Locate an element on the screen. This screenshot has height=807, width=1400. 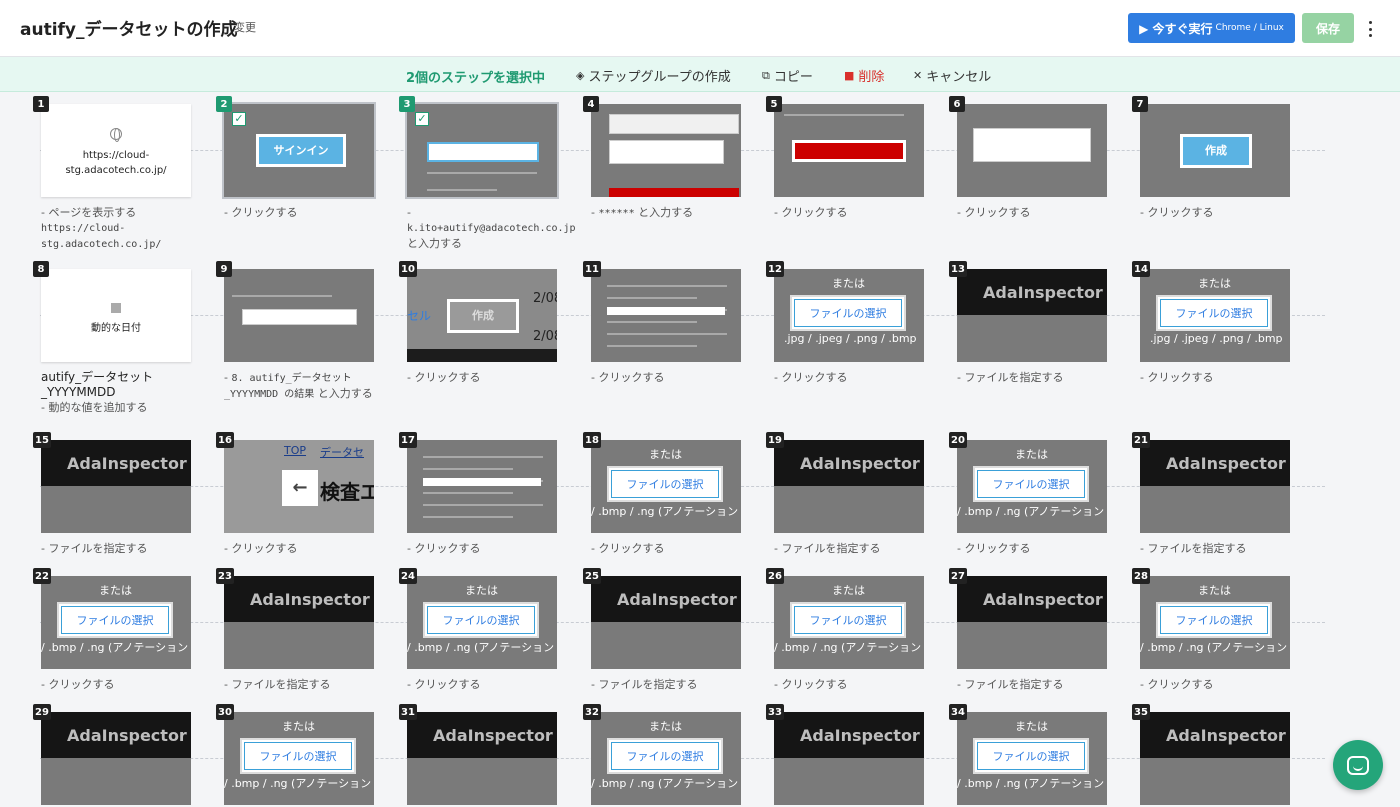
step-card: 13 AdaInspector Cl - ファイルを指定する is located at coordinates (1028, 322).